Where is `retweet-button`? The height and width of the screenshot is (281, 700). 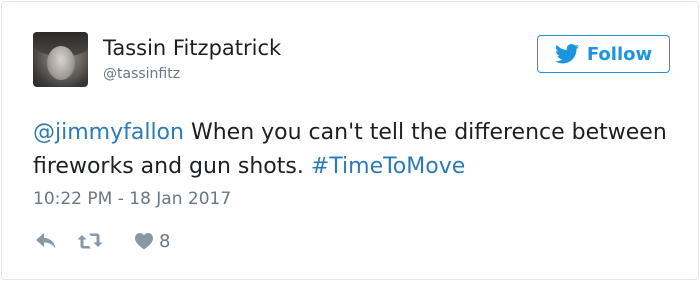 retweet-button is located at coordinates (80, 241).